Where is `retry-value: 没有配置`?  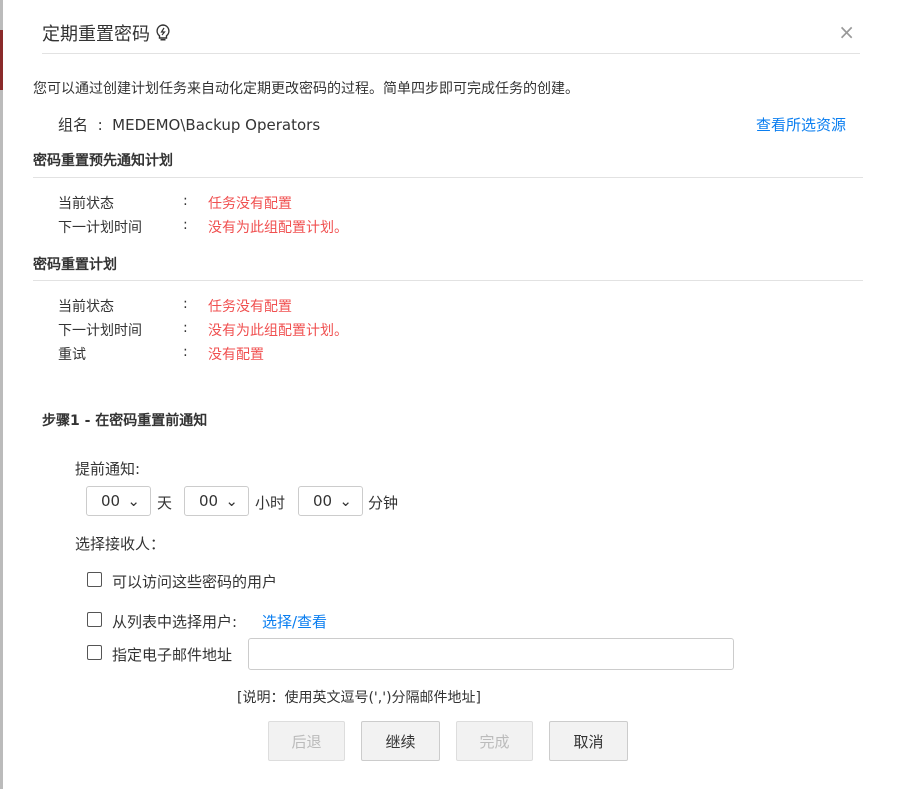 retry-value: 没有配置 is located at coordinates (236, 355).